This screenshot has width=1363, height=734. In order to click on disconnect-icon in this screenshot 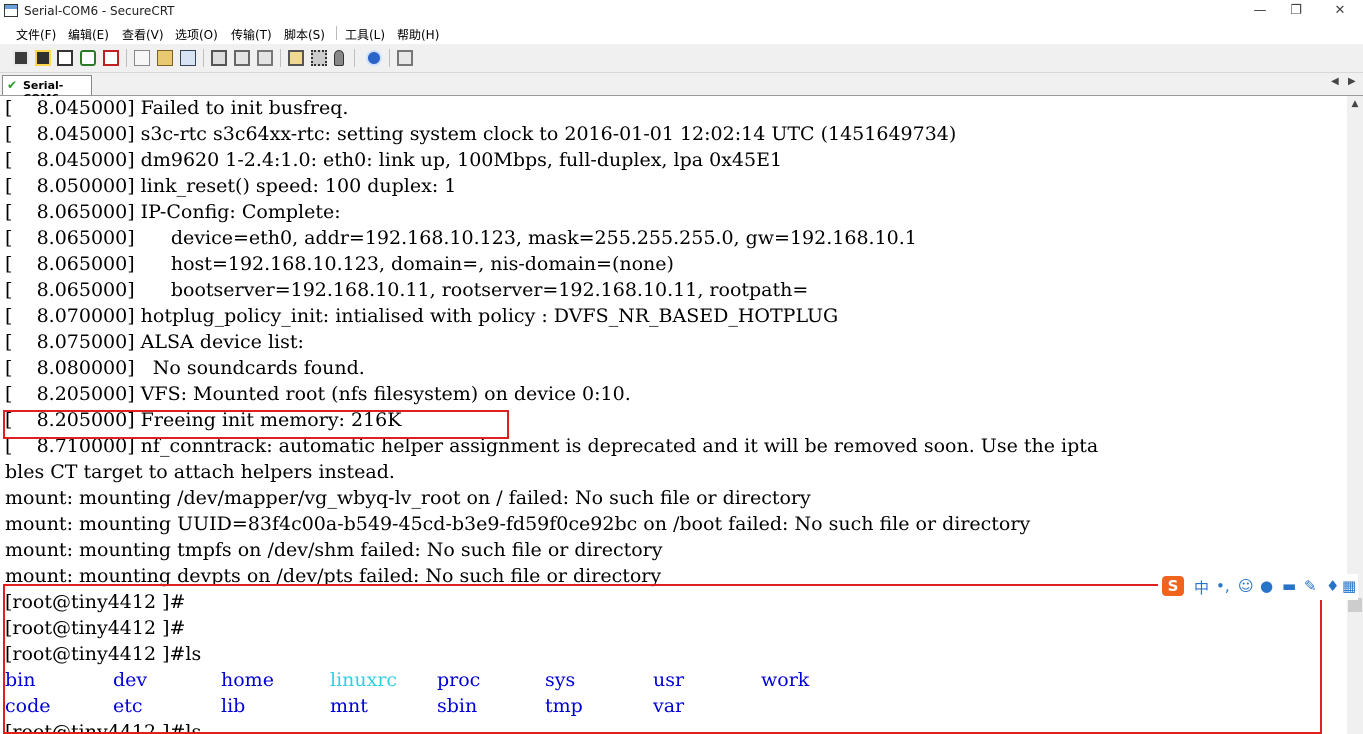, I will do `click(111, 58)`.